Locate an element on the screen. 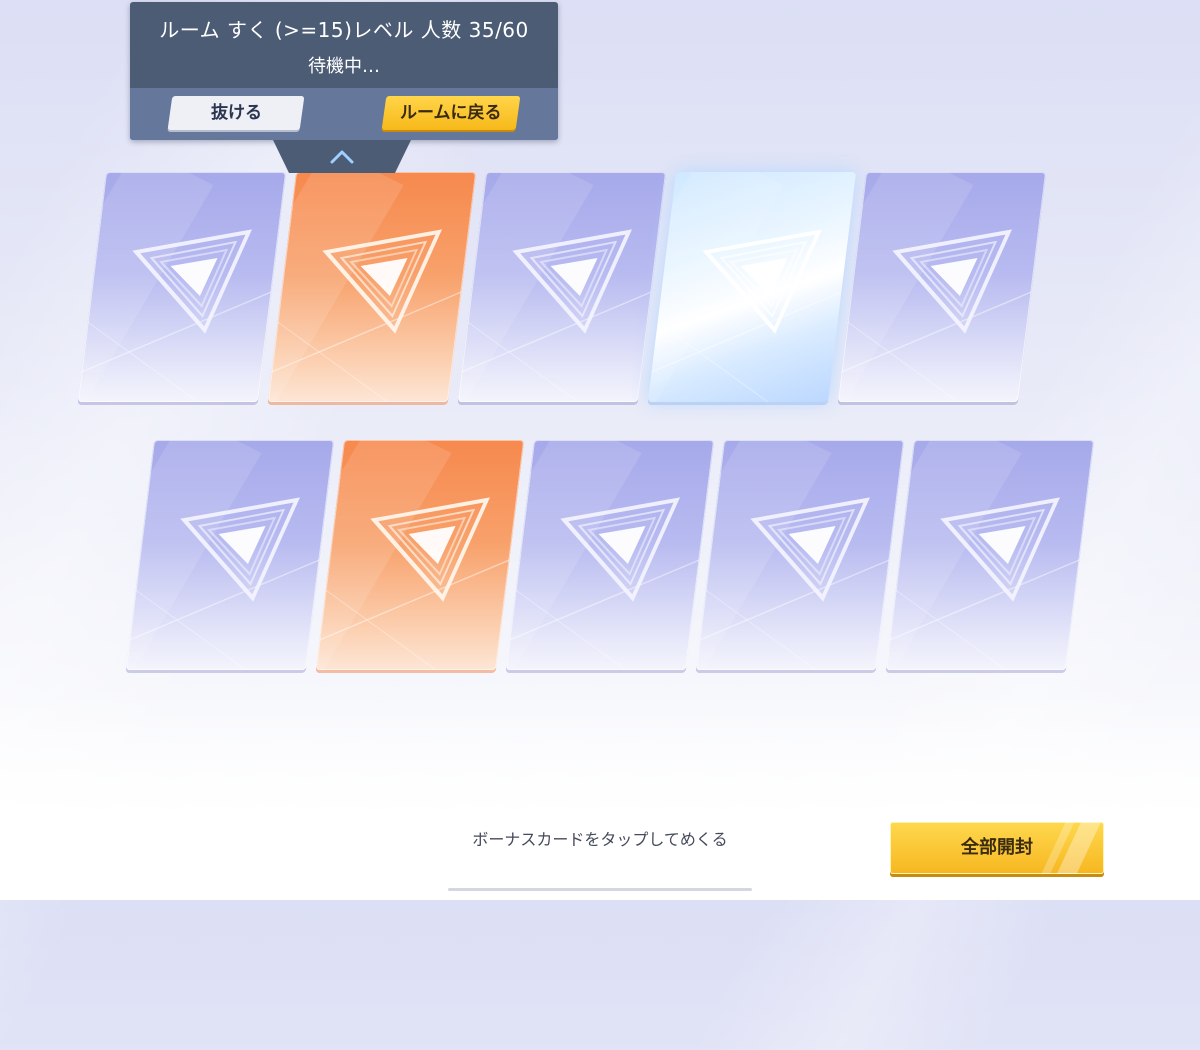 The height and width of the screenshot is (1050, 1200). leave-button: 抜ける is located at coordinates (236, 113).